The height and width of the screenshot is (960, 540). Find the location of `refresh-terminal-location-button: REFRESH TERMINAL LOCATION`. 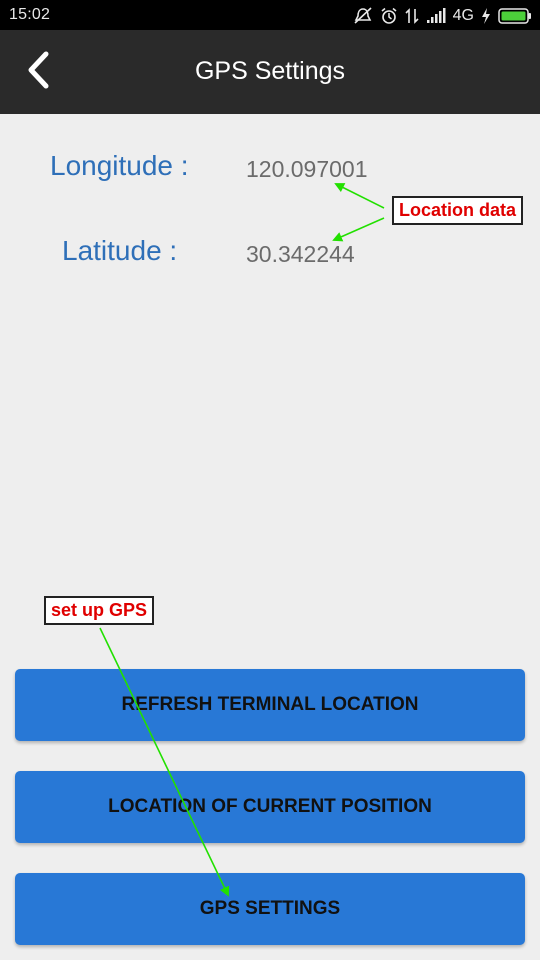

refresh-terminal-location-button: REFRESH TERMINAL LOCATION is located at coordinates (270, 705).